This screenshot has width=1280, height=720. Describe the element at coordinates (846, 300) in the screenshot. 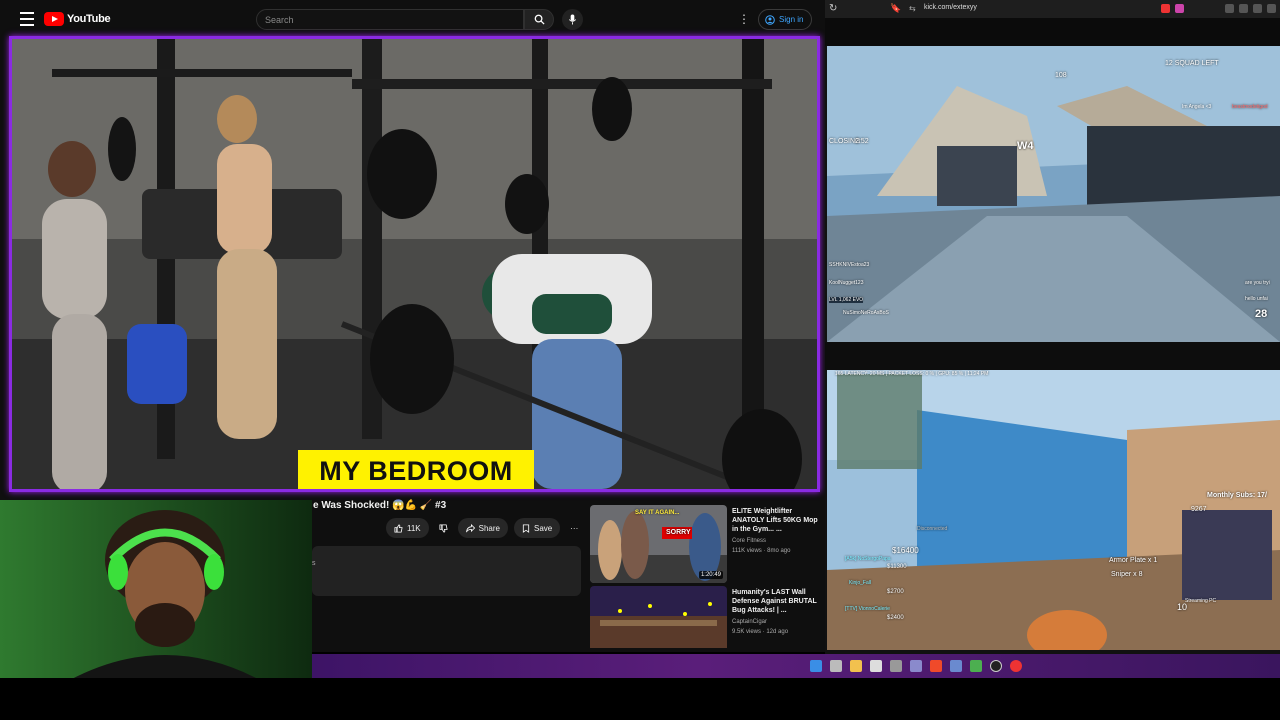

I see `player-level: LVL 1,062 EVO` at that location.